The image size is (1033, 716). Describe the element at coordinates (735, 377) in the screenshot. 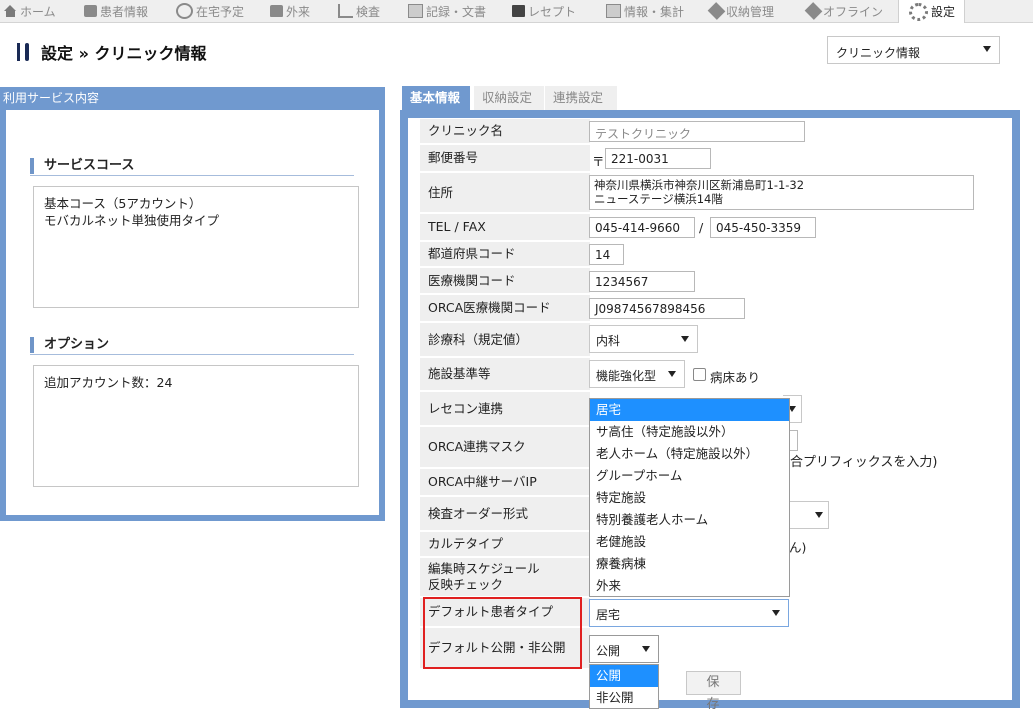

I see `has-beds-label: 病床あり` at that location.